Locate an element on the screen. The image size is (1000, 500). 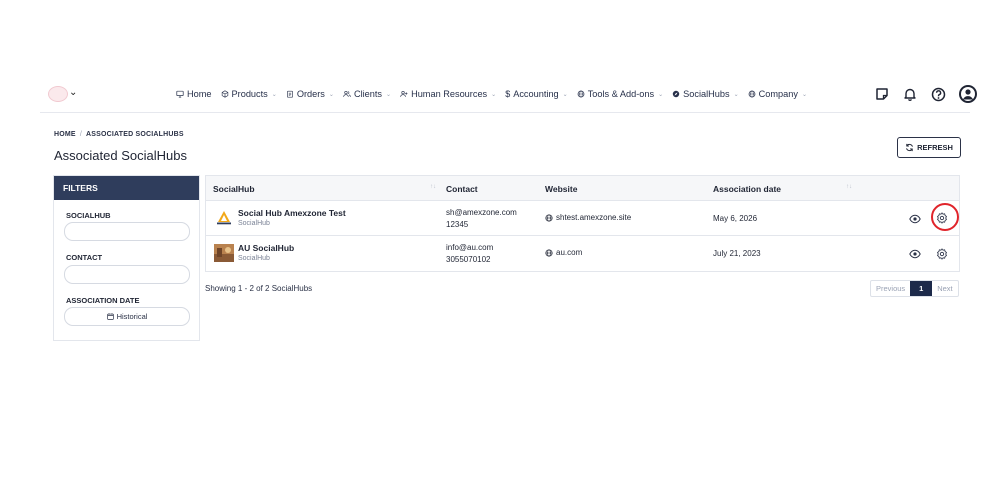
contact-phone: 12345 is located at coordinates (457, 224).